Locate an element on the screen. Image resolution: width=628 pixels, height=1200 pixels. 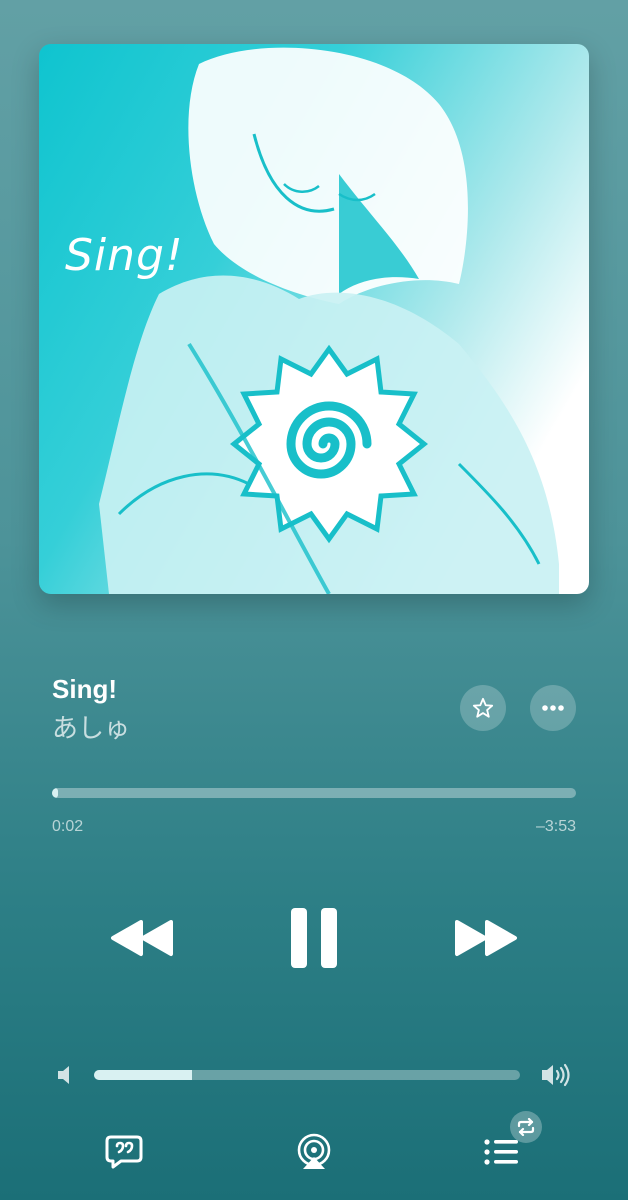
speaker-low-icon is located at coordinates (63, 1075).